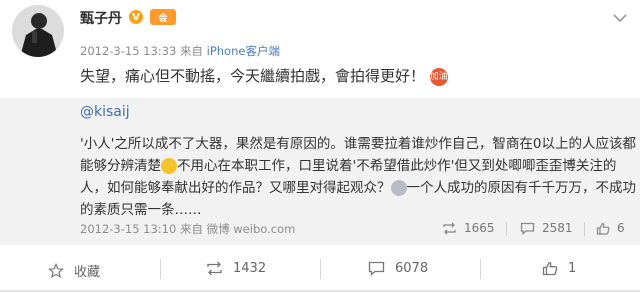 The image size is (640, 292). I want to click on username: 甄子丹, so click(101, 18).